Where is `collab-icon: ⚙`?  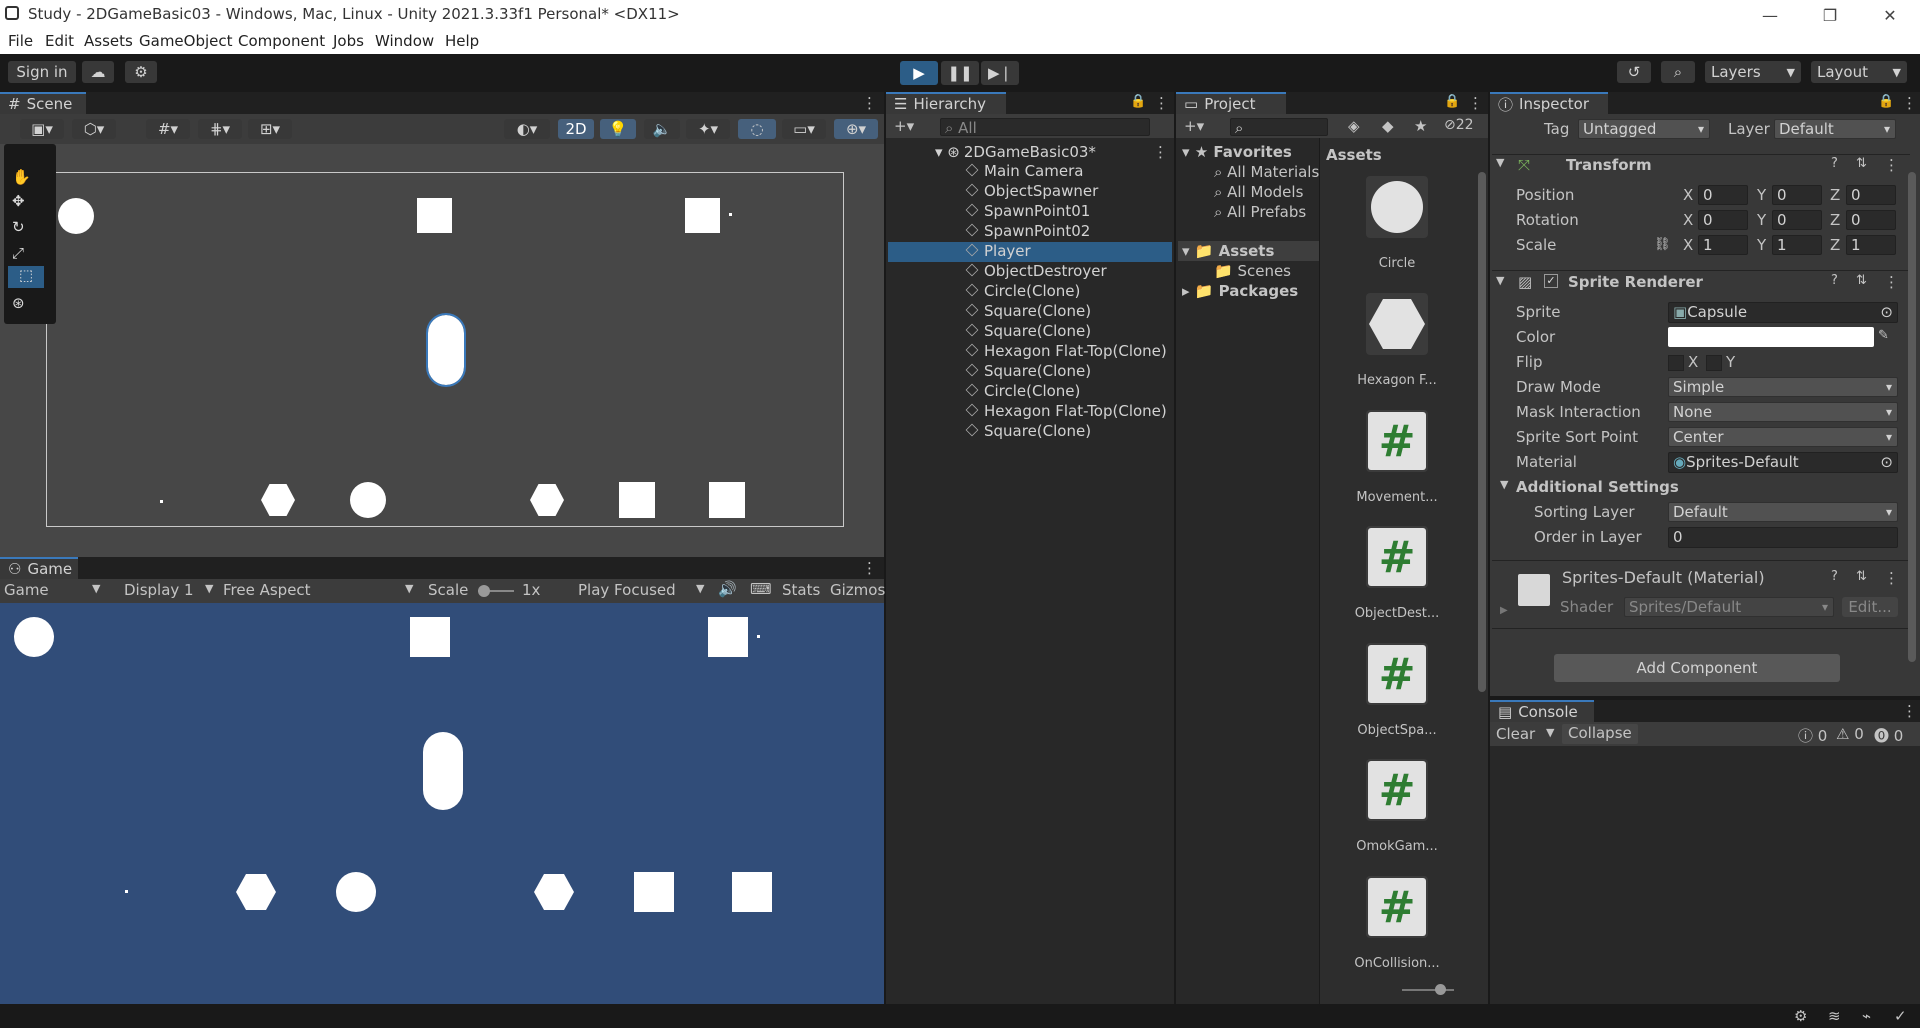
collab-icon: ⚙ is located at coordinates (141, 72).